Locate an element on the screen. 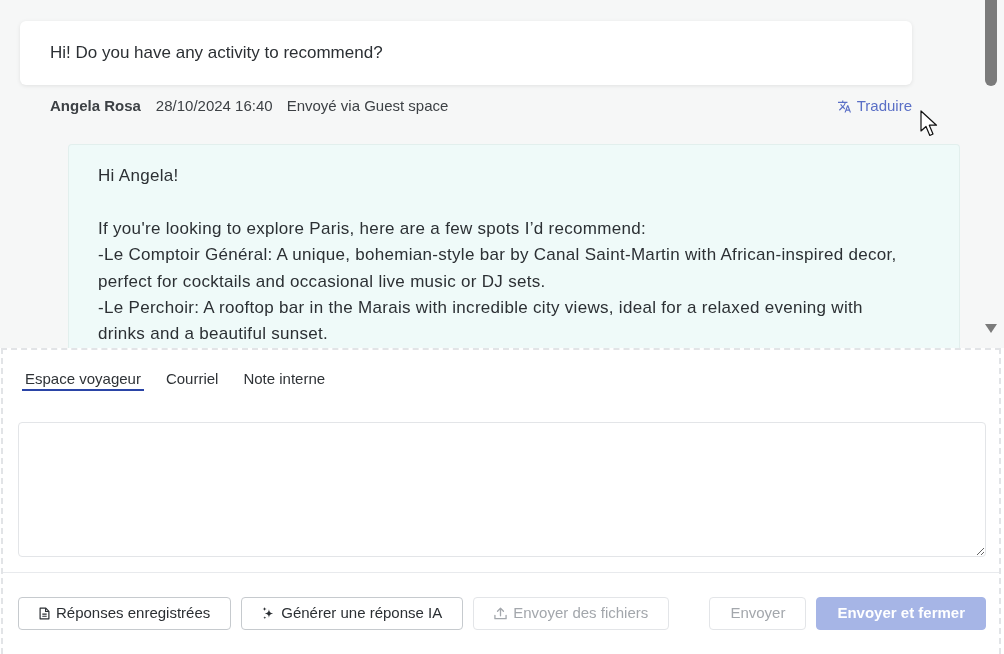  timestamp: 28/10/2024 16:40 is located at coordinates (214, 105).